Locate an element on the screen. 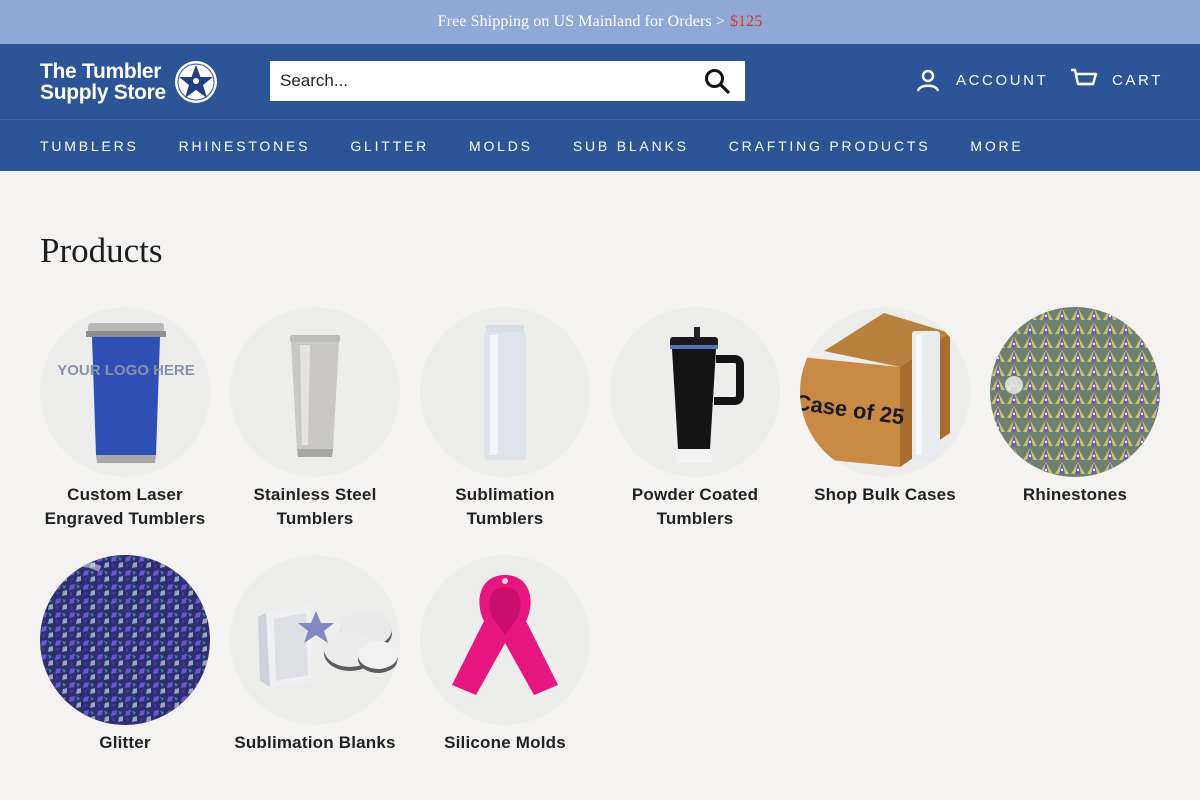 This screenshot has width=1200, height=800. nav-item-tumblers: TUMBLERS is located at coordinates (89, 146).